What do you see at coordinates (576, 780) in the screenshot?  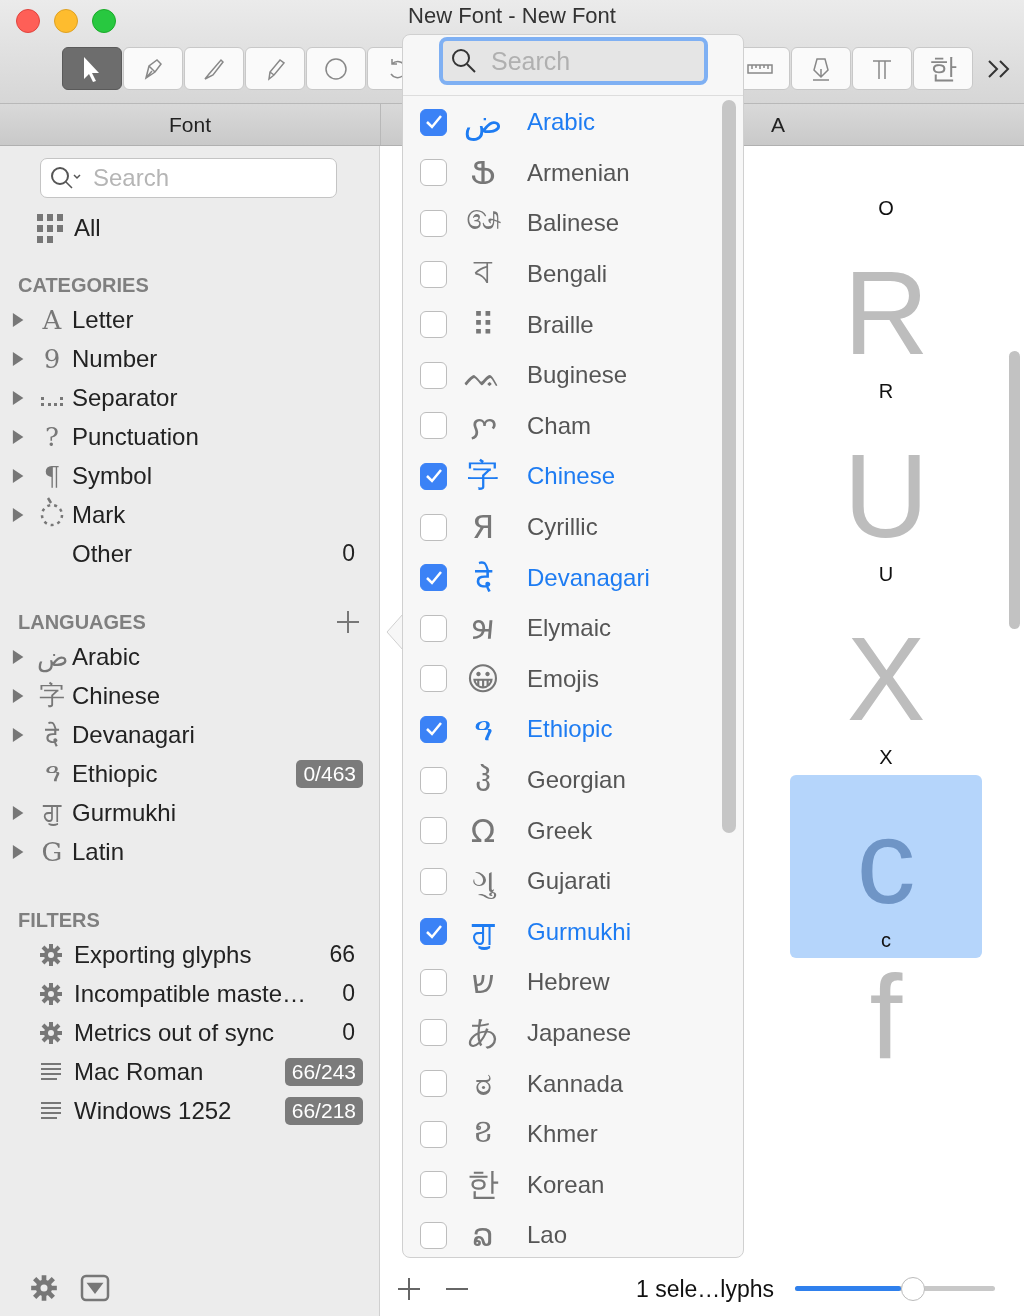 I see `script-name: Georgian` at bounding box center [576, 780].